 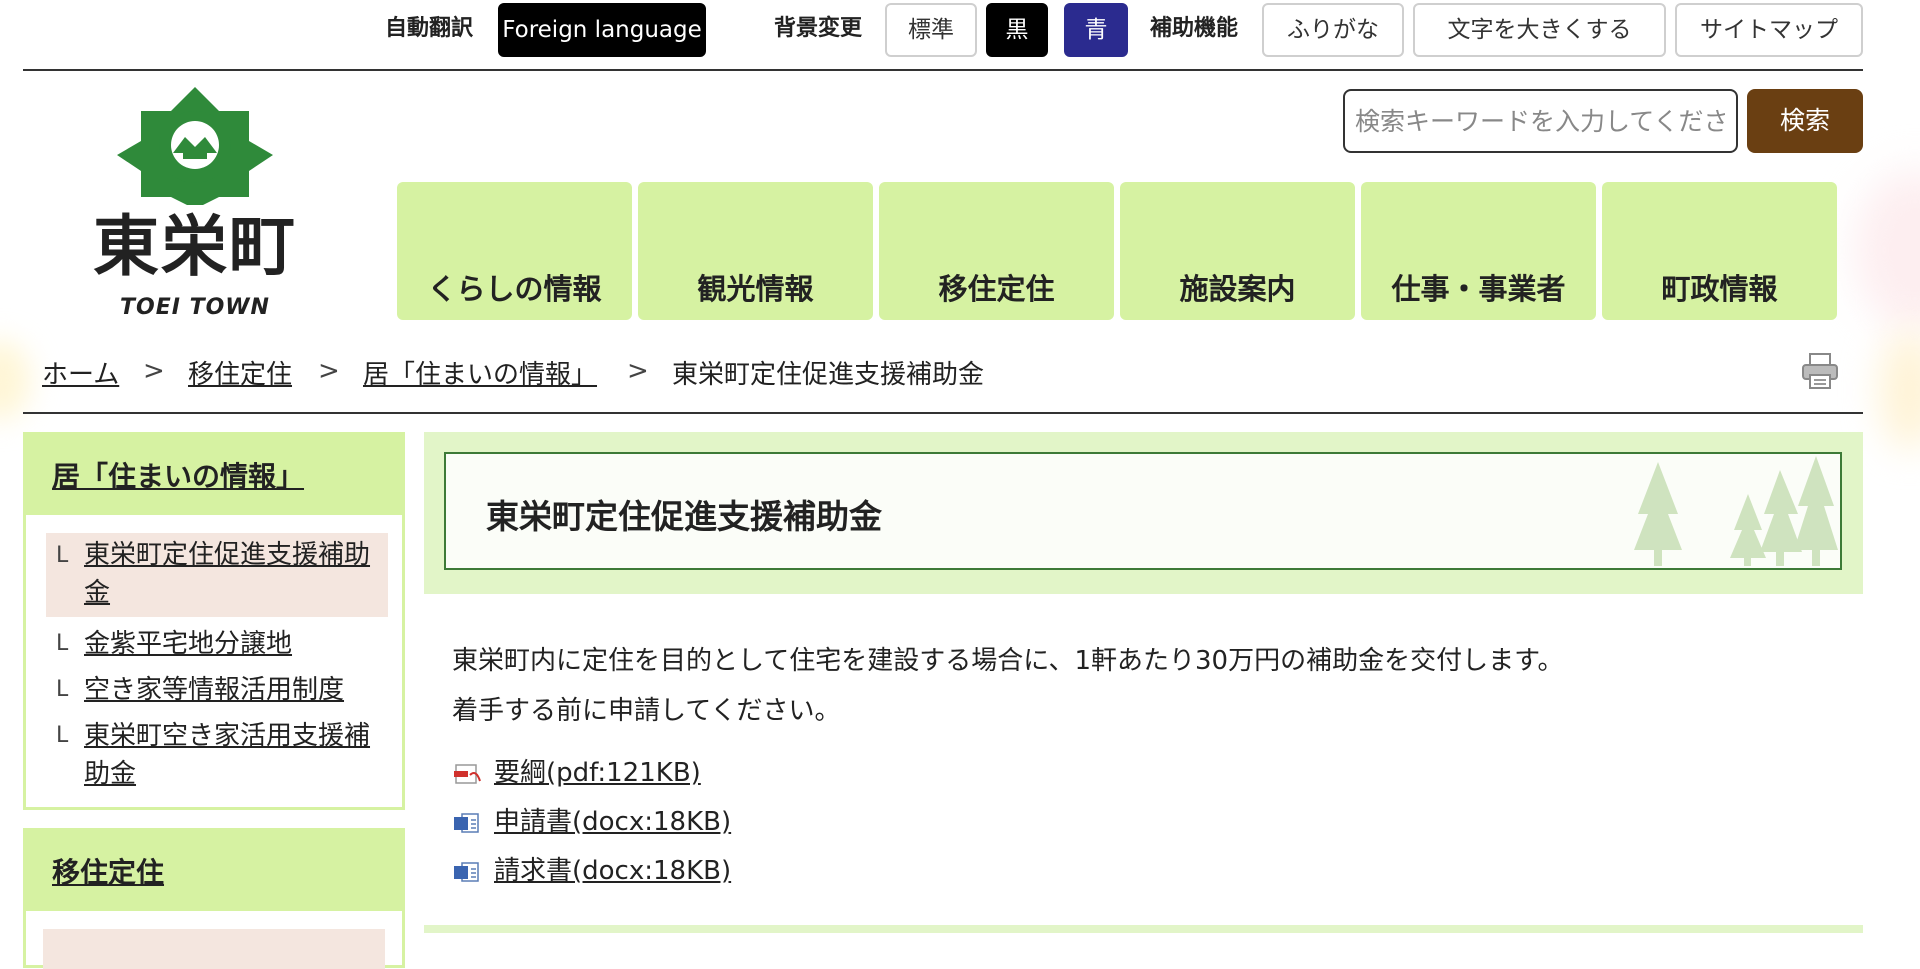 I want to click on logo-subtitle: TOEI TOWN, so click(x=195, y=307).